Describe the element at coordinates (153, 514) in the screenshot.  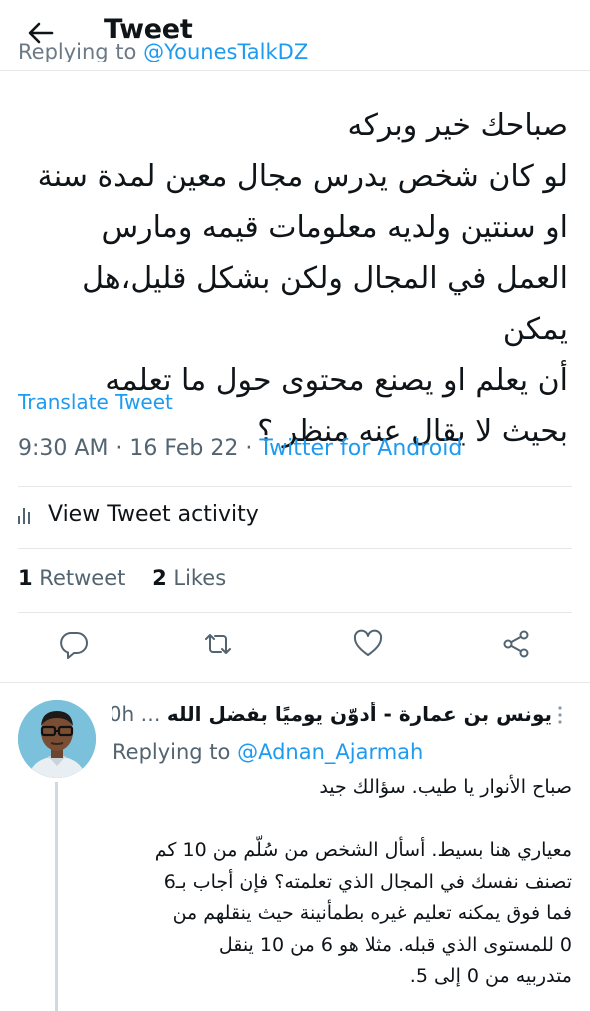
I see `activity-label: View Tweet activity` at that location.